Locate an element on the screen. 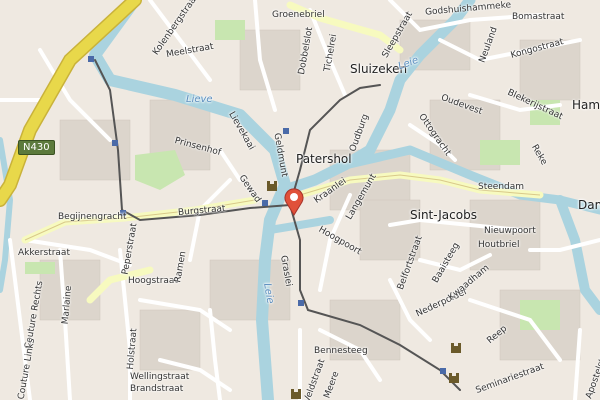 The image size is (600, 400). road-shield-n430: N430 is located at coordinates (36, 147).